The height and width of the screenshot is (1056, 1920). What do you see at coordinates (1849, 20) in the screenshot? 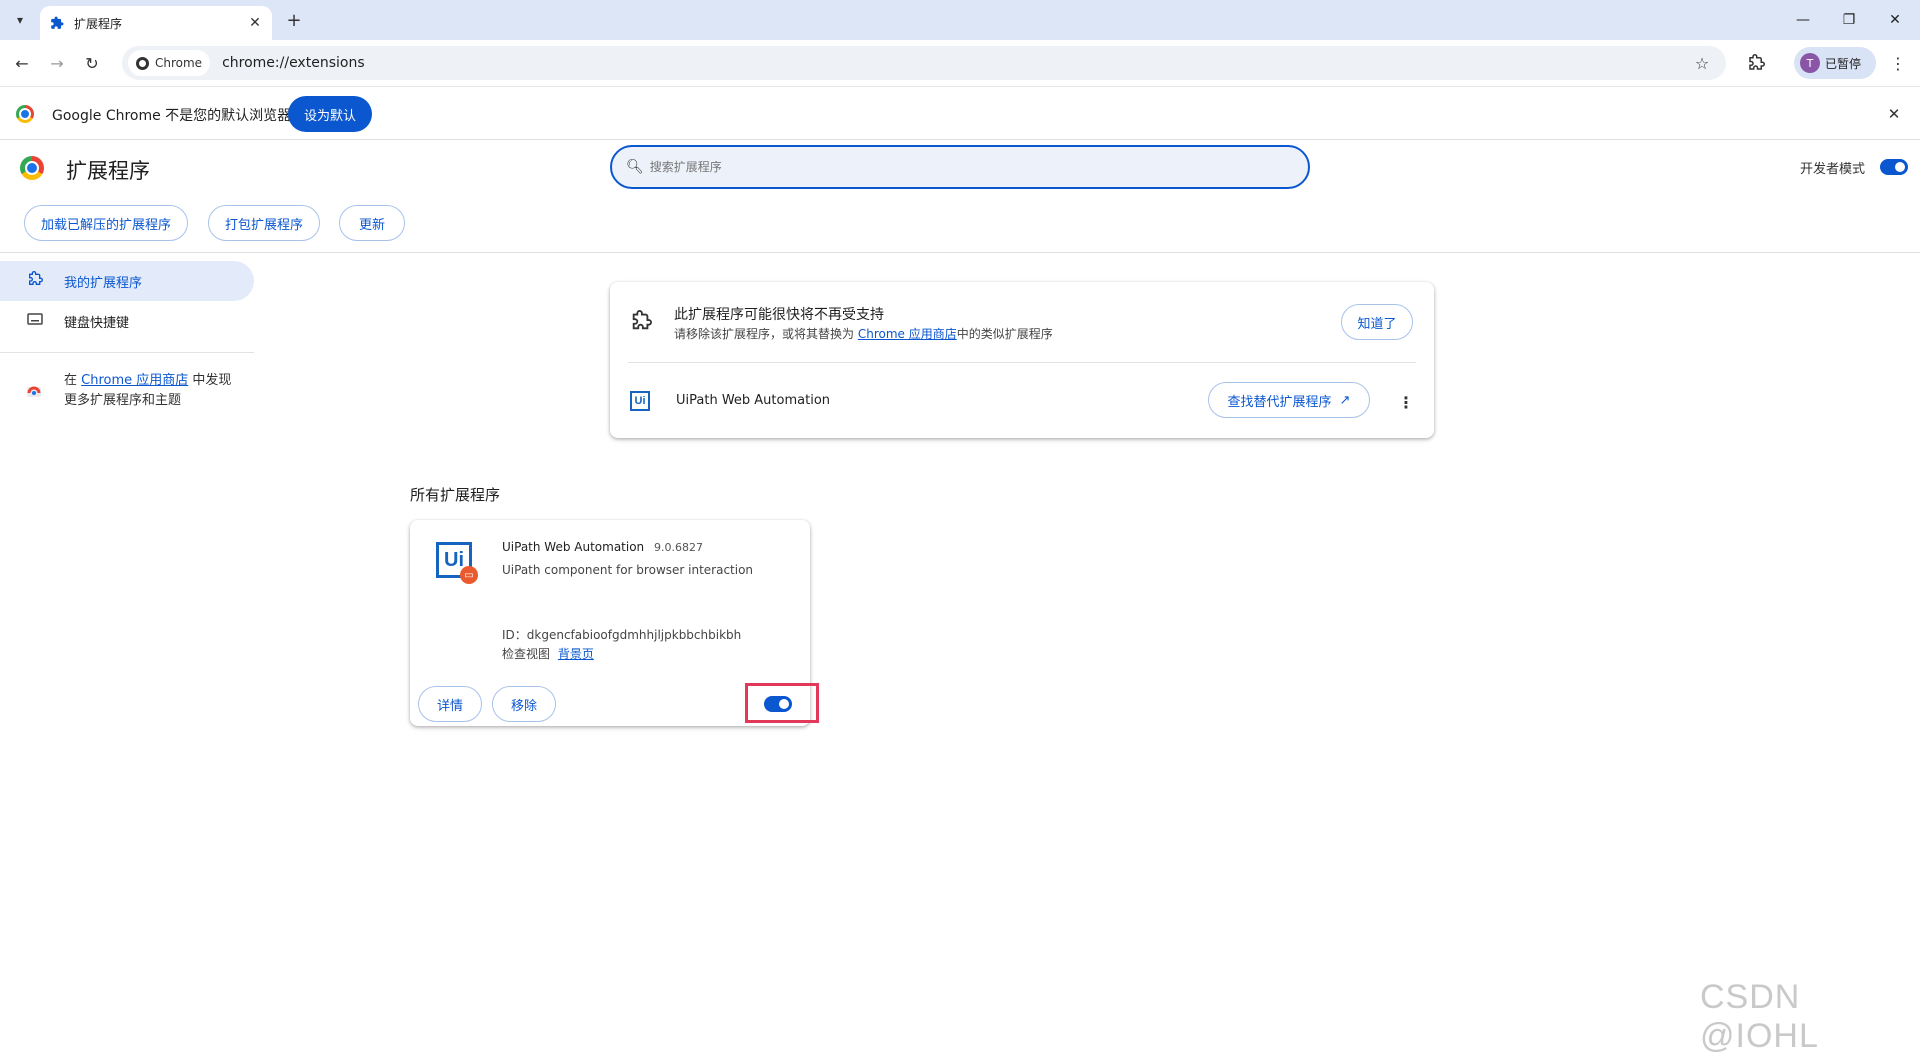
I see `restore-icon: ❐` at bounding box center [1849, 20].